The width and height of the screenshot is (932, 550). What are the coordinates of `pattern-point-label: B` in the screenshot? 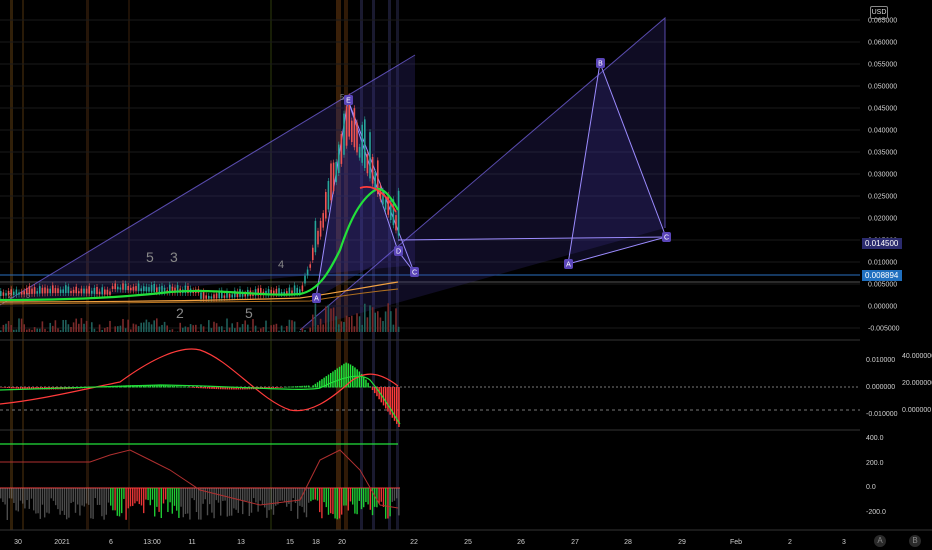 It's located at (600, 64).